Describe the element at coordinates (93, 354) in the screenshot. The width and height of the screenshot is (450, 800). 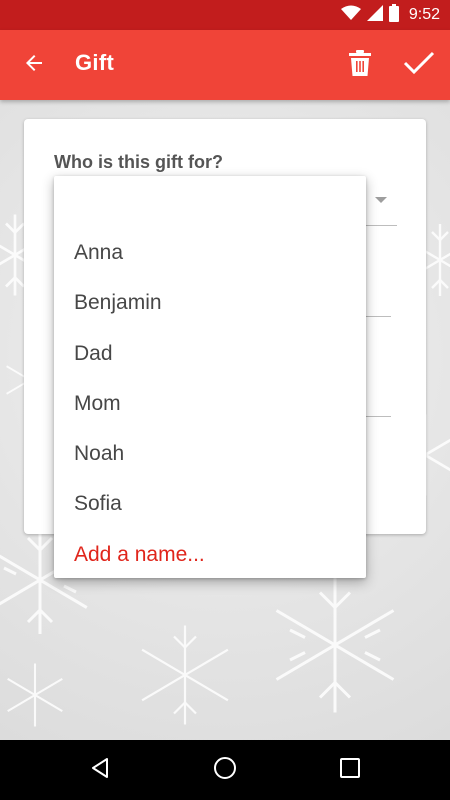
I see `dropdown-option-dad: Dad` at that location.